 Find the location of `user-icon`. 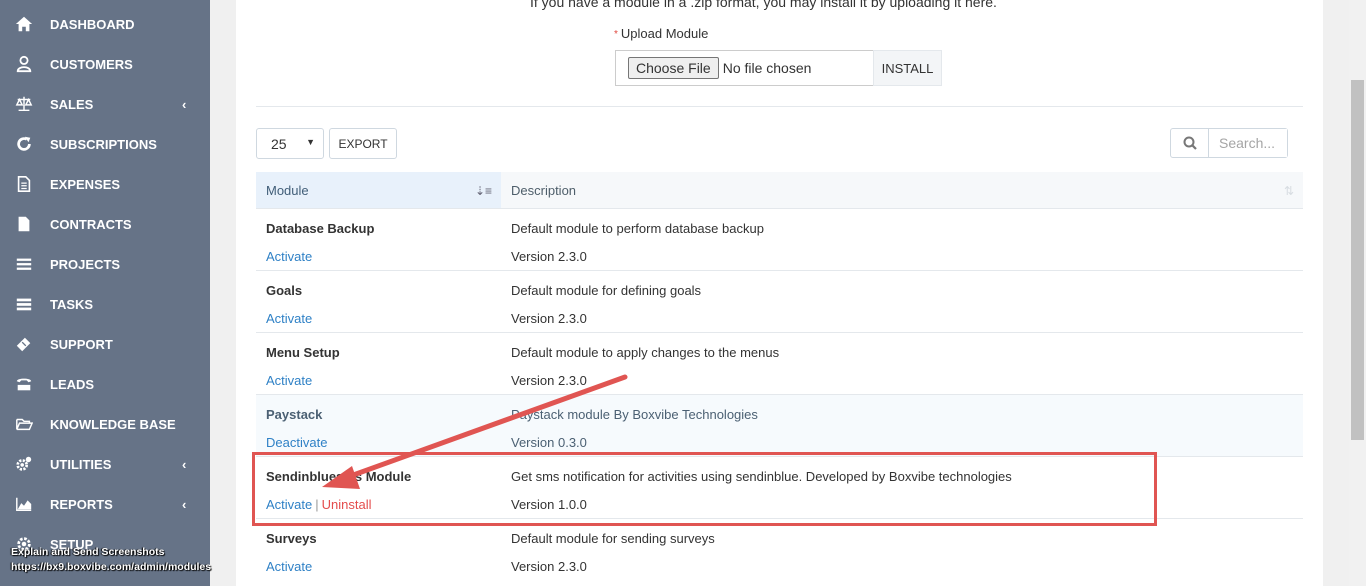

user-icon is located at coordinates (24, 64).